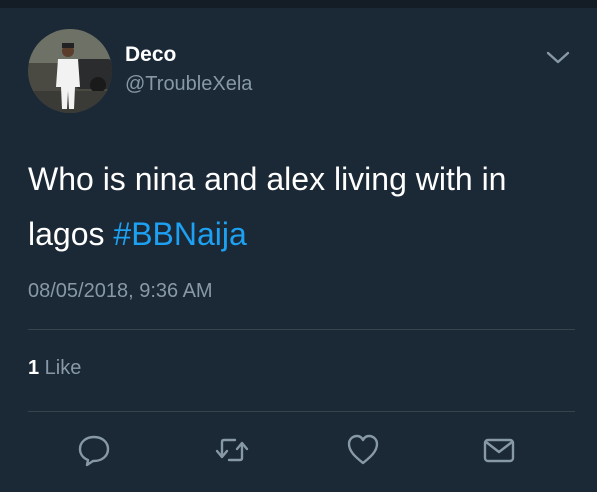  What do you see at coordinates (179, 234) in the screenshot?
I see `hashtag-link: #BBNaija` at bounding box center [179, 234].